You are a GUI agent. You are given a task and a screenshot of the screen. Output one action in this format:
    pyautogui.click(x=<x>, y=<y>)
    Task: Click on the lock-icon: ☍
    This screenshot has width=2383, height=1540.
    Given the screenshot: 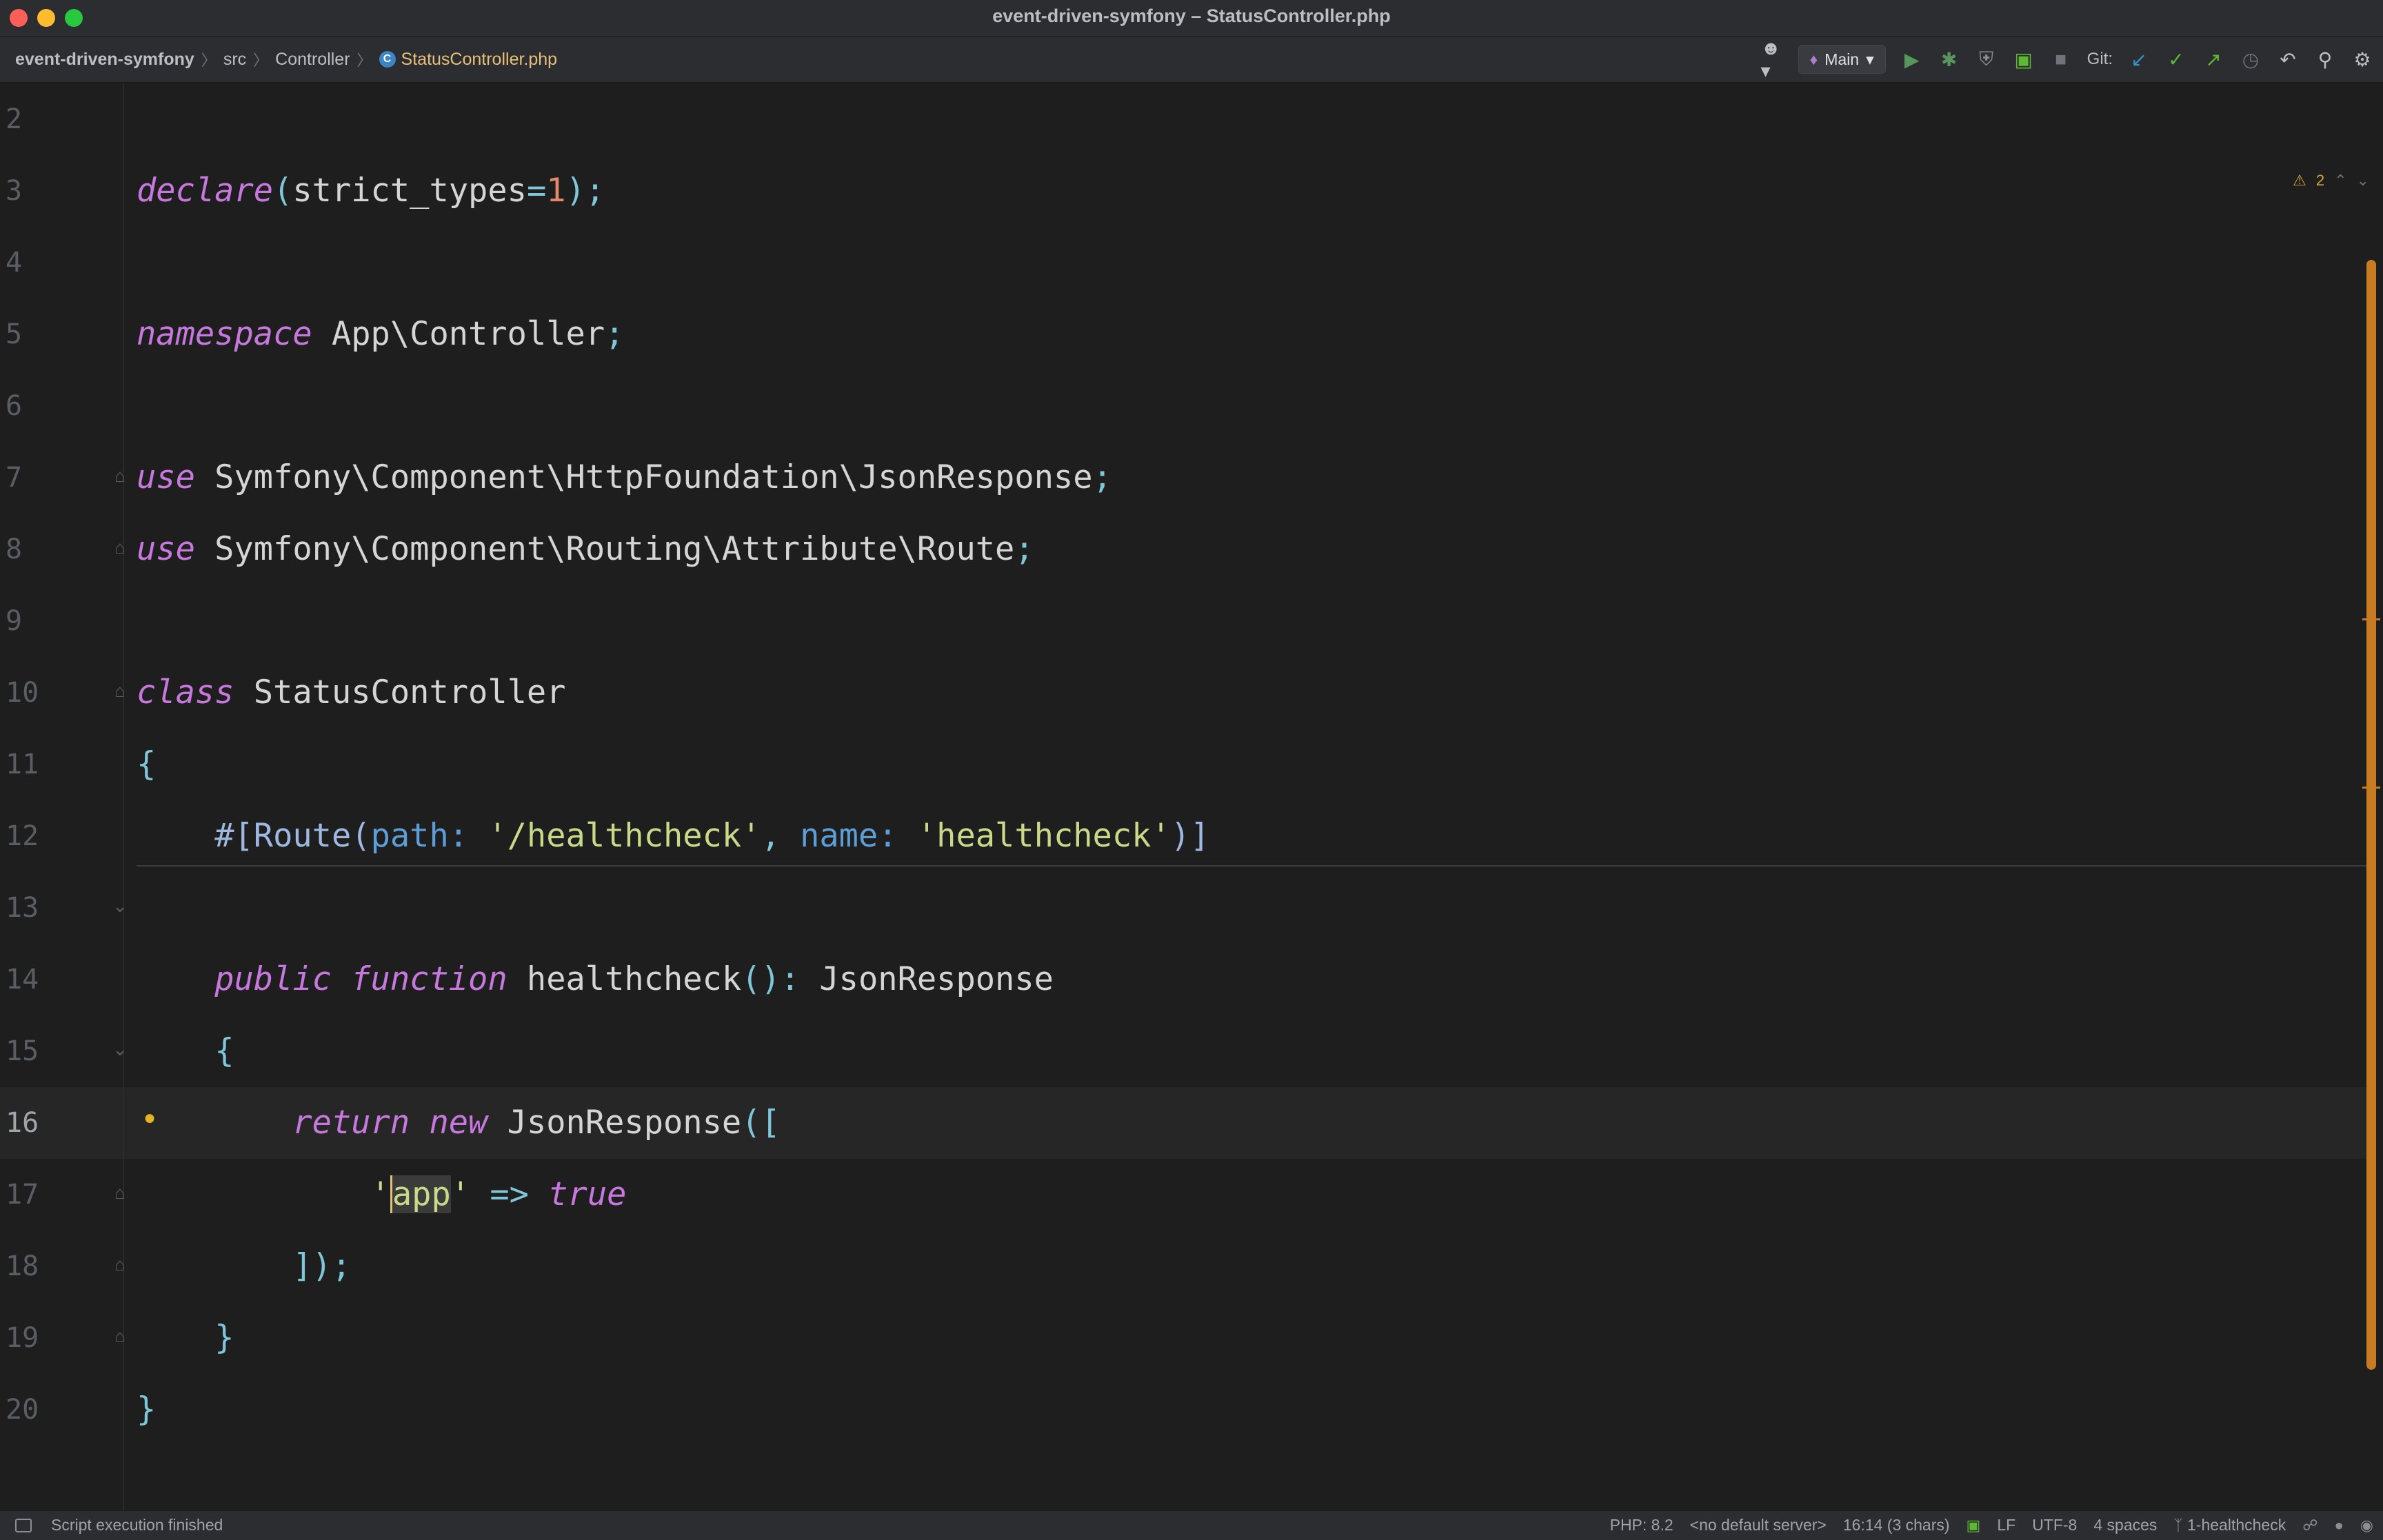 What is the action you would take?
    pyautogui.click(x=2309, y=1526)
    